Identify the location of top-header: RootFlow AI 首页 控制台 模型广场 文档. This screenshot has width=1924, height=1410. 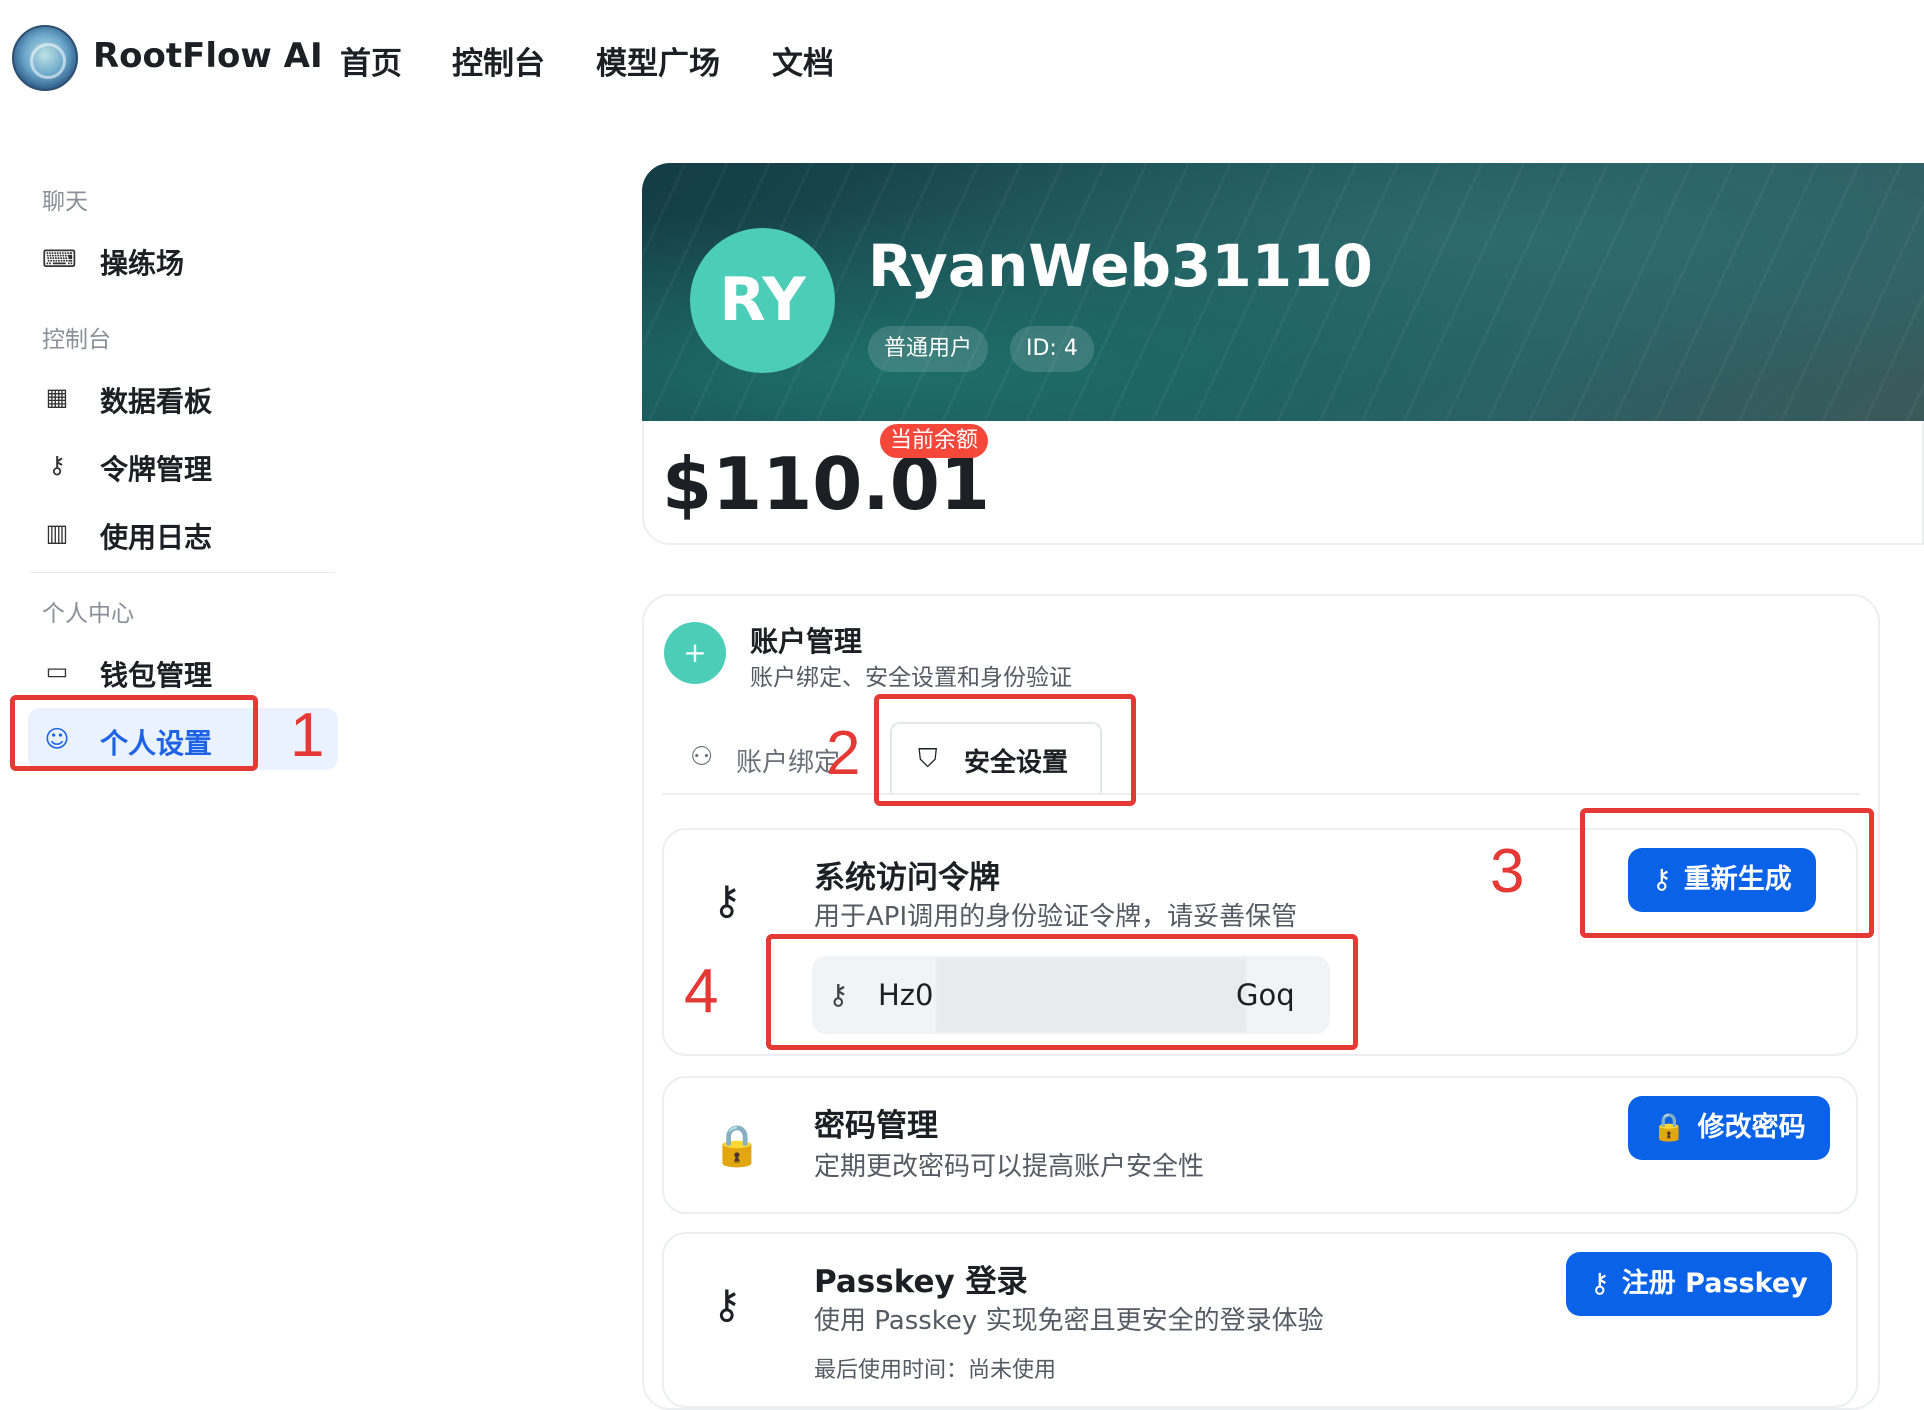
(962, 60).